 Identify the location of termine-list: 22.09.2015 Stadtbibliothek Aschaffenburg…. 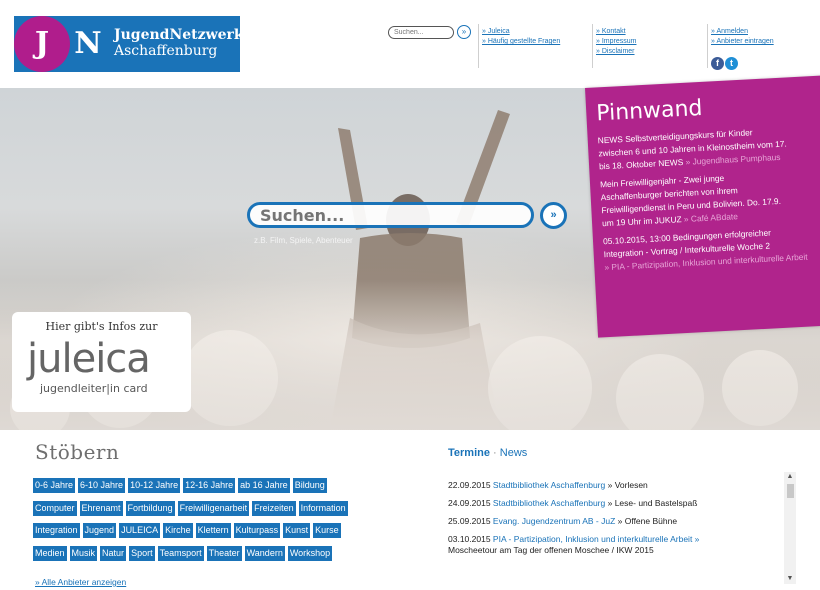
(611, 521).